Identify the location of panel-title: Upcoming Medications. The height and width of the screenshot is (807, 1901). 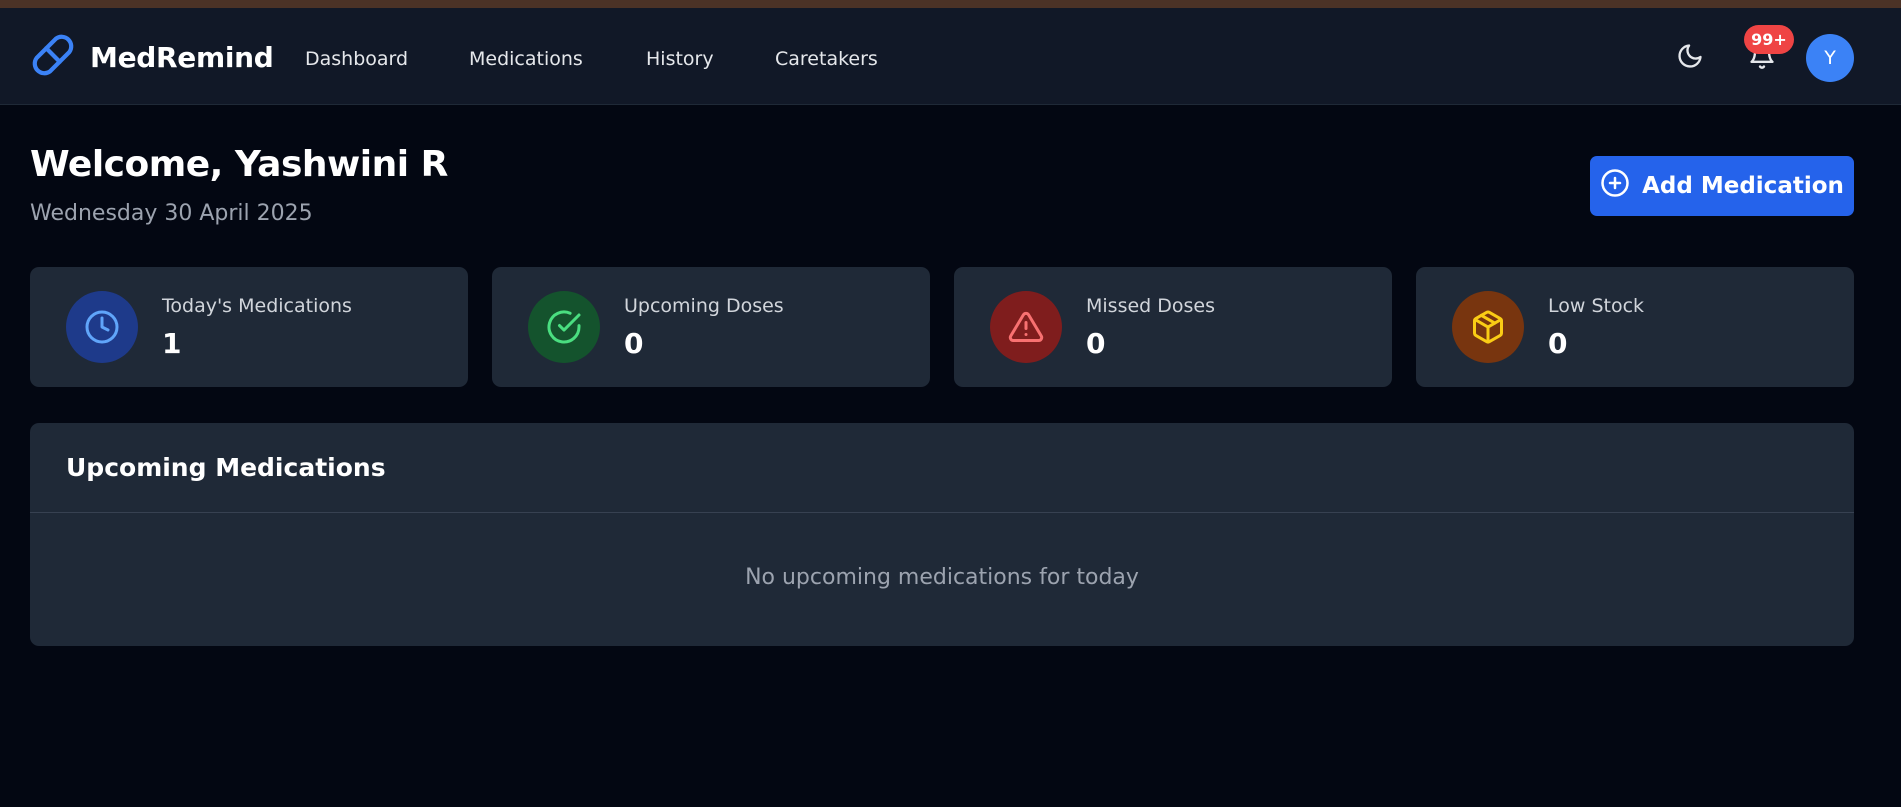
(226, 467).